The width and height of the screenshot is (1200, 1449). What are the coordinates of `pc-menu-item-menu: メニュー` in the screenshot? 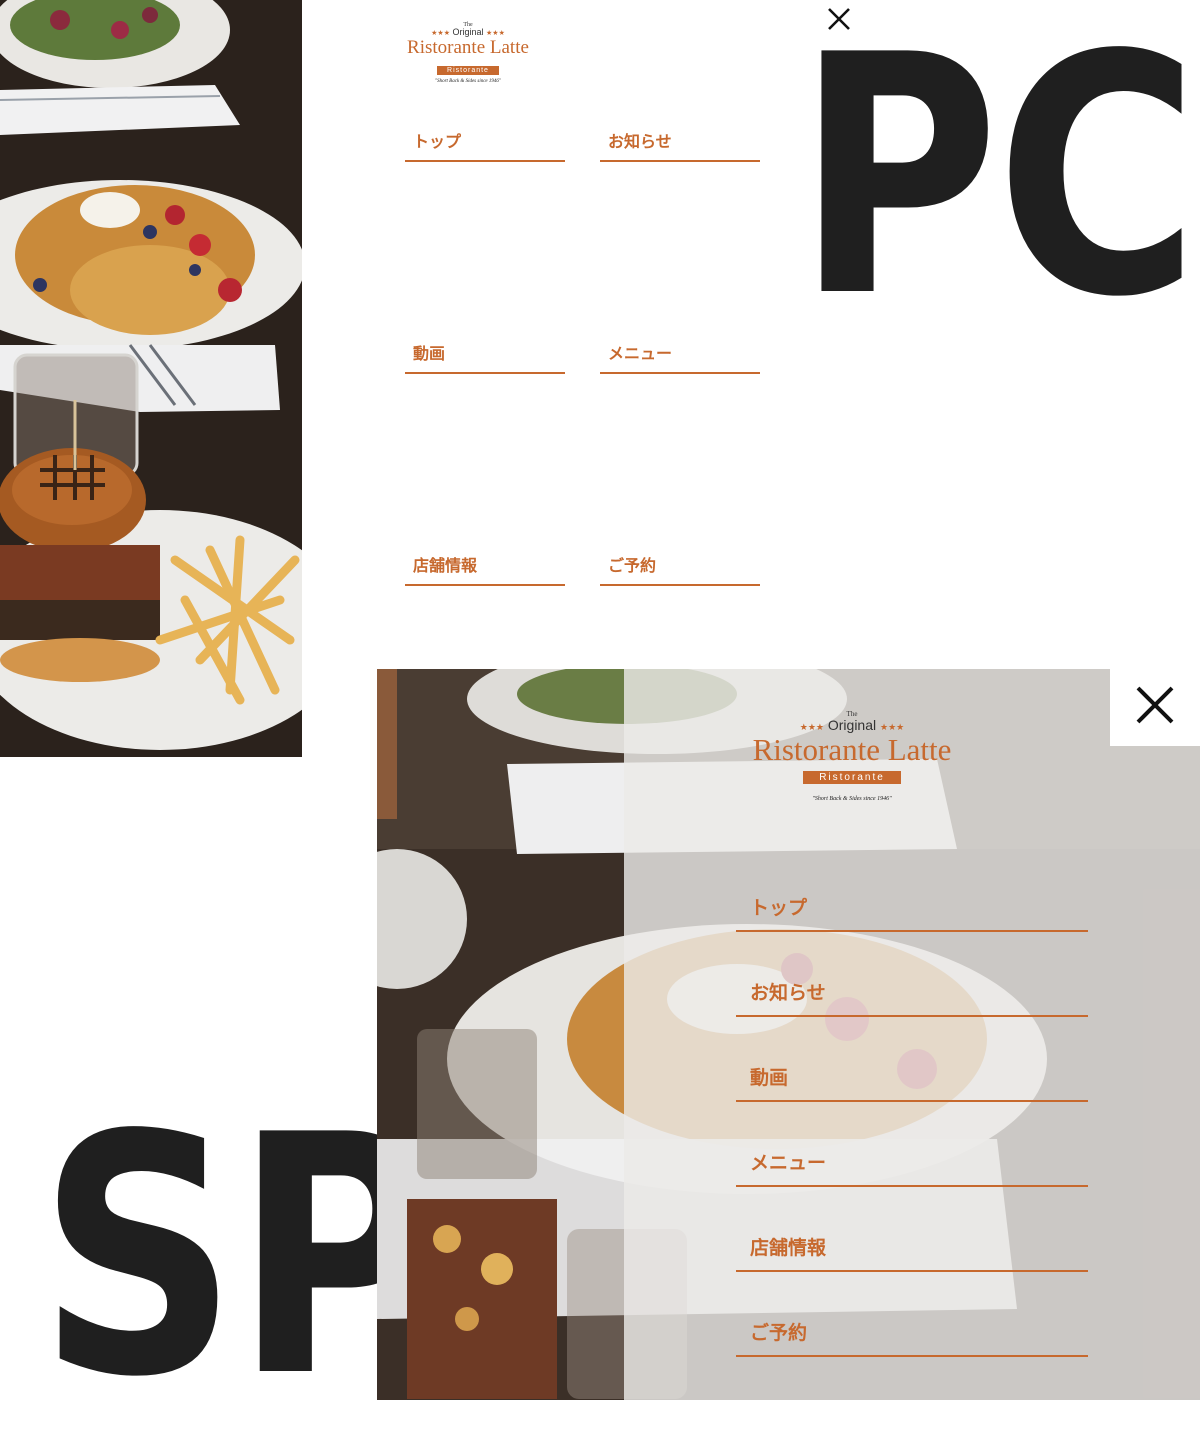 It's located at (680, 354).